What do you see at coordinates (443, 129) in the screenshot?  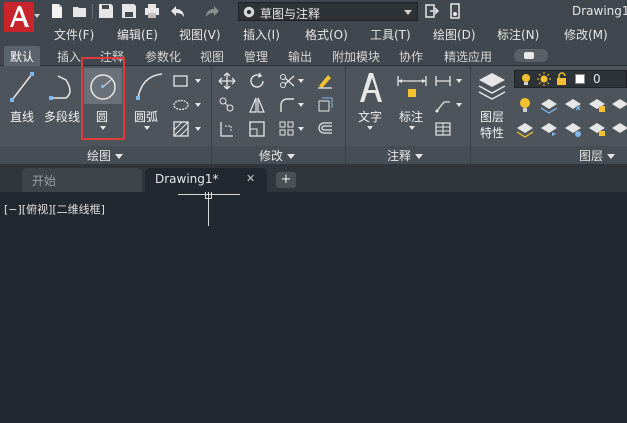 I see `table-icon` at bounding box center [443, 129].